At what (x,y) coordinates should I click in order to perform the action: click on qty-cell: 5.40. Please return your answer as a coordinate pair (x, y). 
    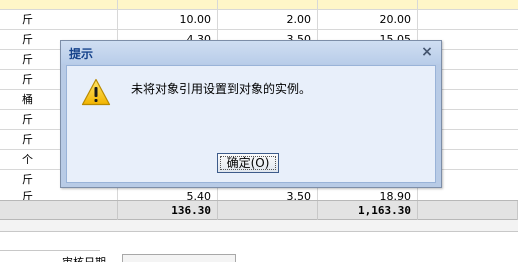
    Looking at the image, I should click on (168, 193).